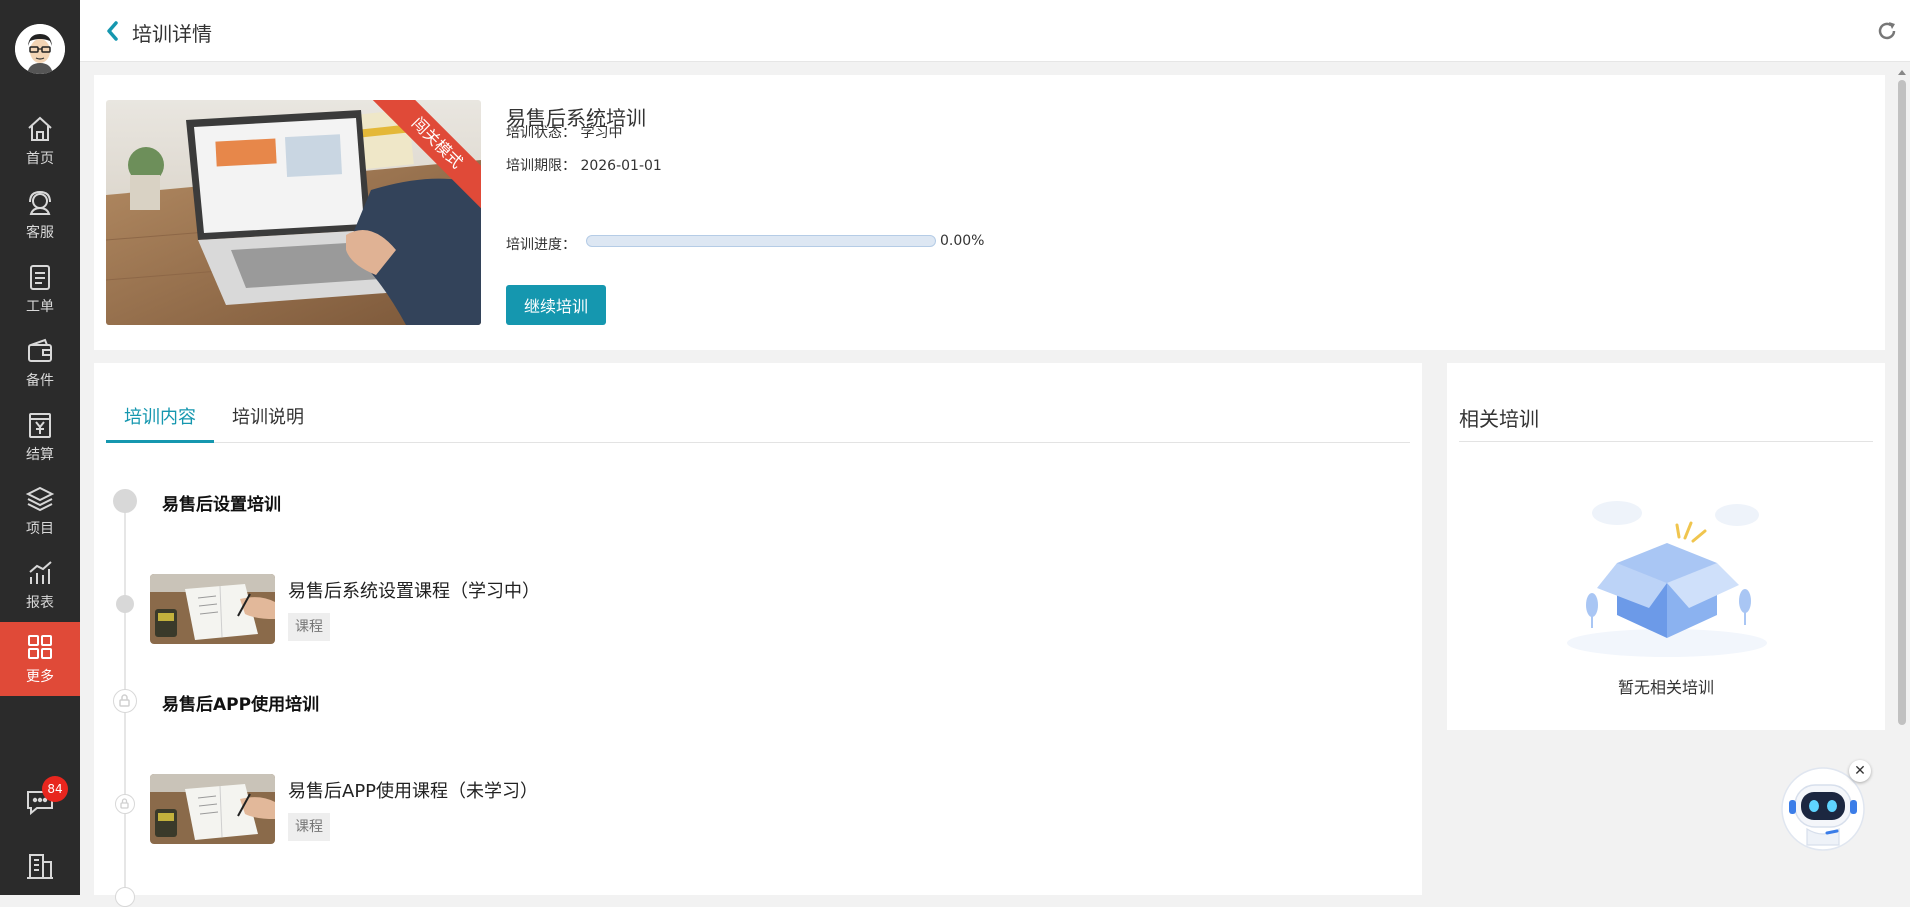  Describe the element at coordinates (40, 307) in the screenshot. I see `nav-workorder-label: 工单` at that location.